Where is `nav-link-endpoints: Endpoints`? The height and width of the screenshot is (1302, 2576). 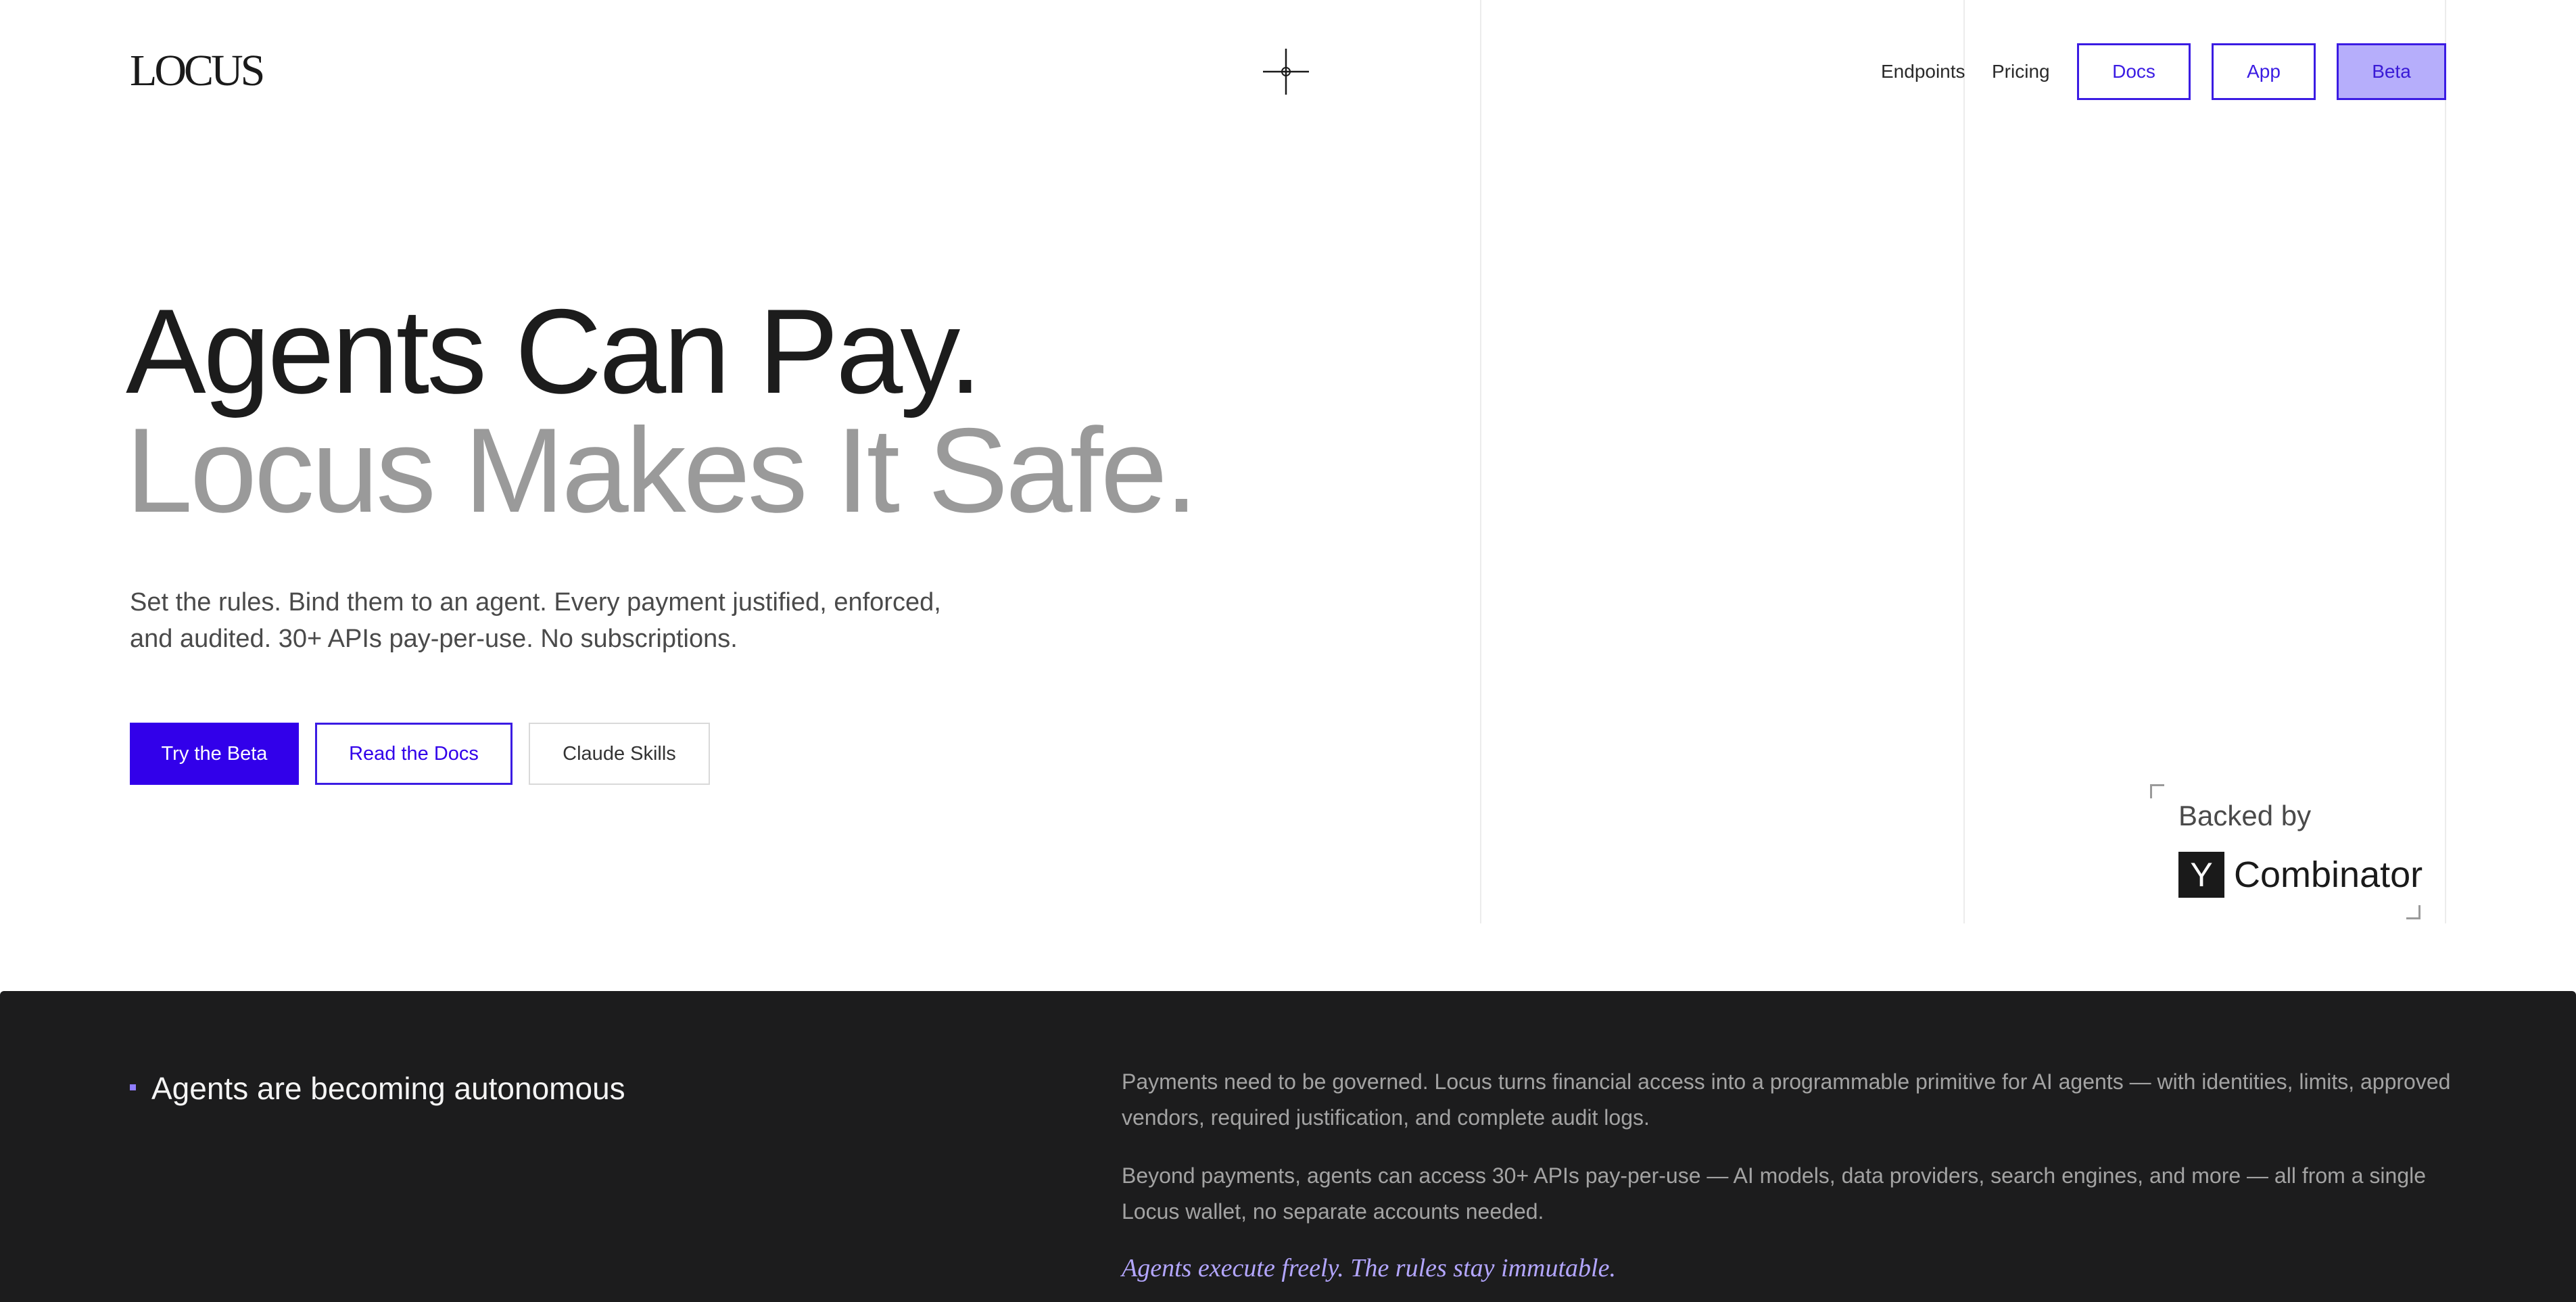 nav-link-endpoints: Endpoints is located at coordinates (1923, 71).